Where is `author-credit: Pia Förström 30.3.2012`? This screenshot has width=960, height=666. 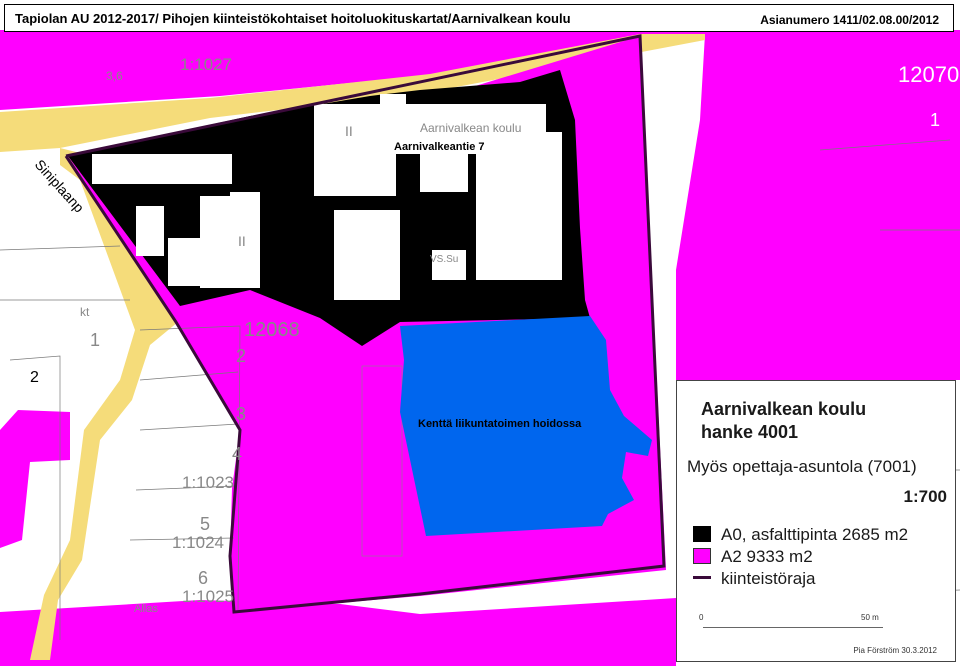 author-credit: Pia Förström 30.3.2012 is located at coordinates (895, 650).